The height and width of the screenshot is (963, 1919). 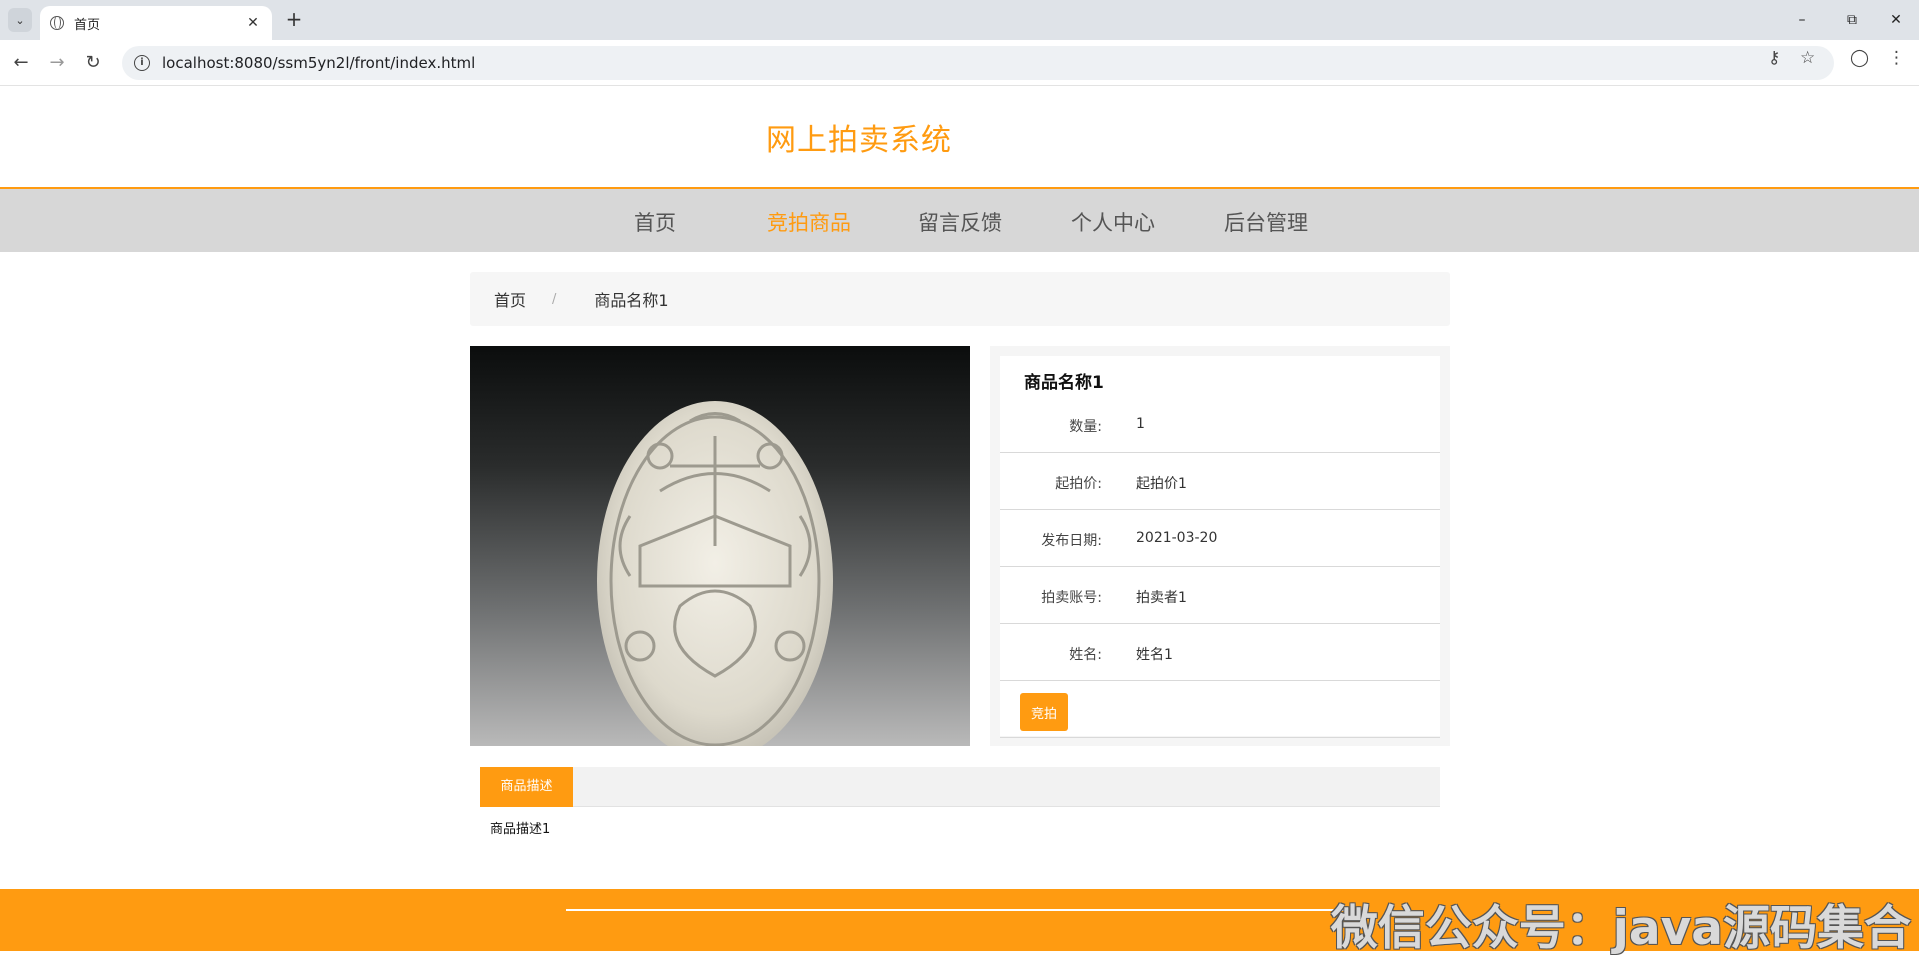 What do you see at coordinates (253, 23) in the screenshot?
I see `close-tab-icon: ✕` at bounding box center [253, 23].